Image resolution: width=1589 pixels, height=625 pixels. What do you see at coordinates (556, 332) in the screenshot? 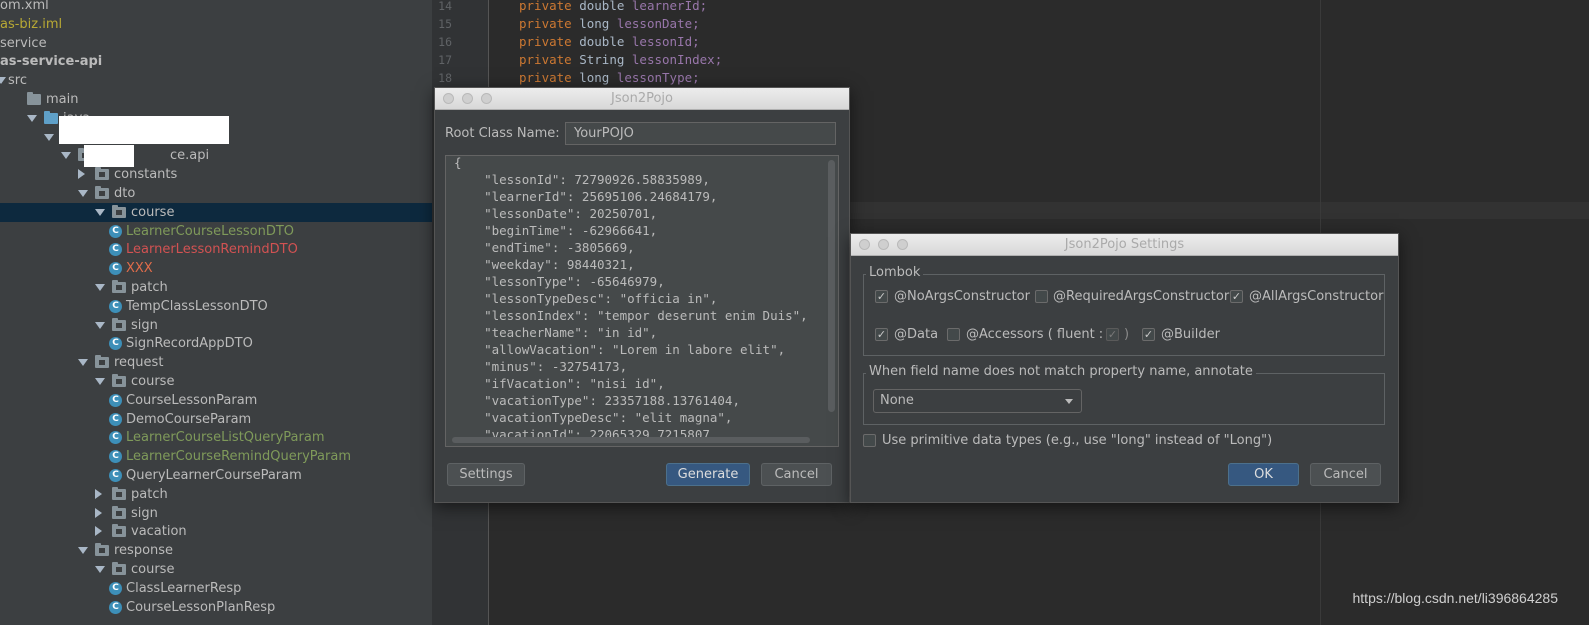
I see `json-line: "teacherName": "in id",` at bounding box center [556, 332].